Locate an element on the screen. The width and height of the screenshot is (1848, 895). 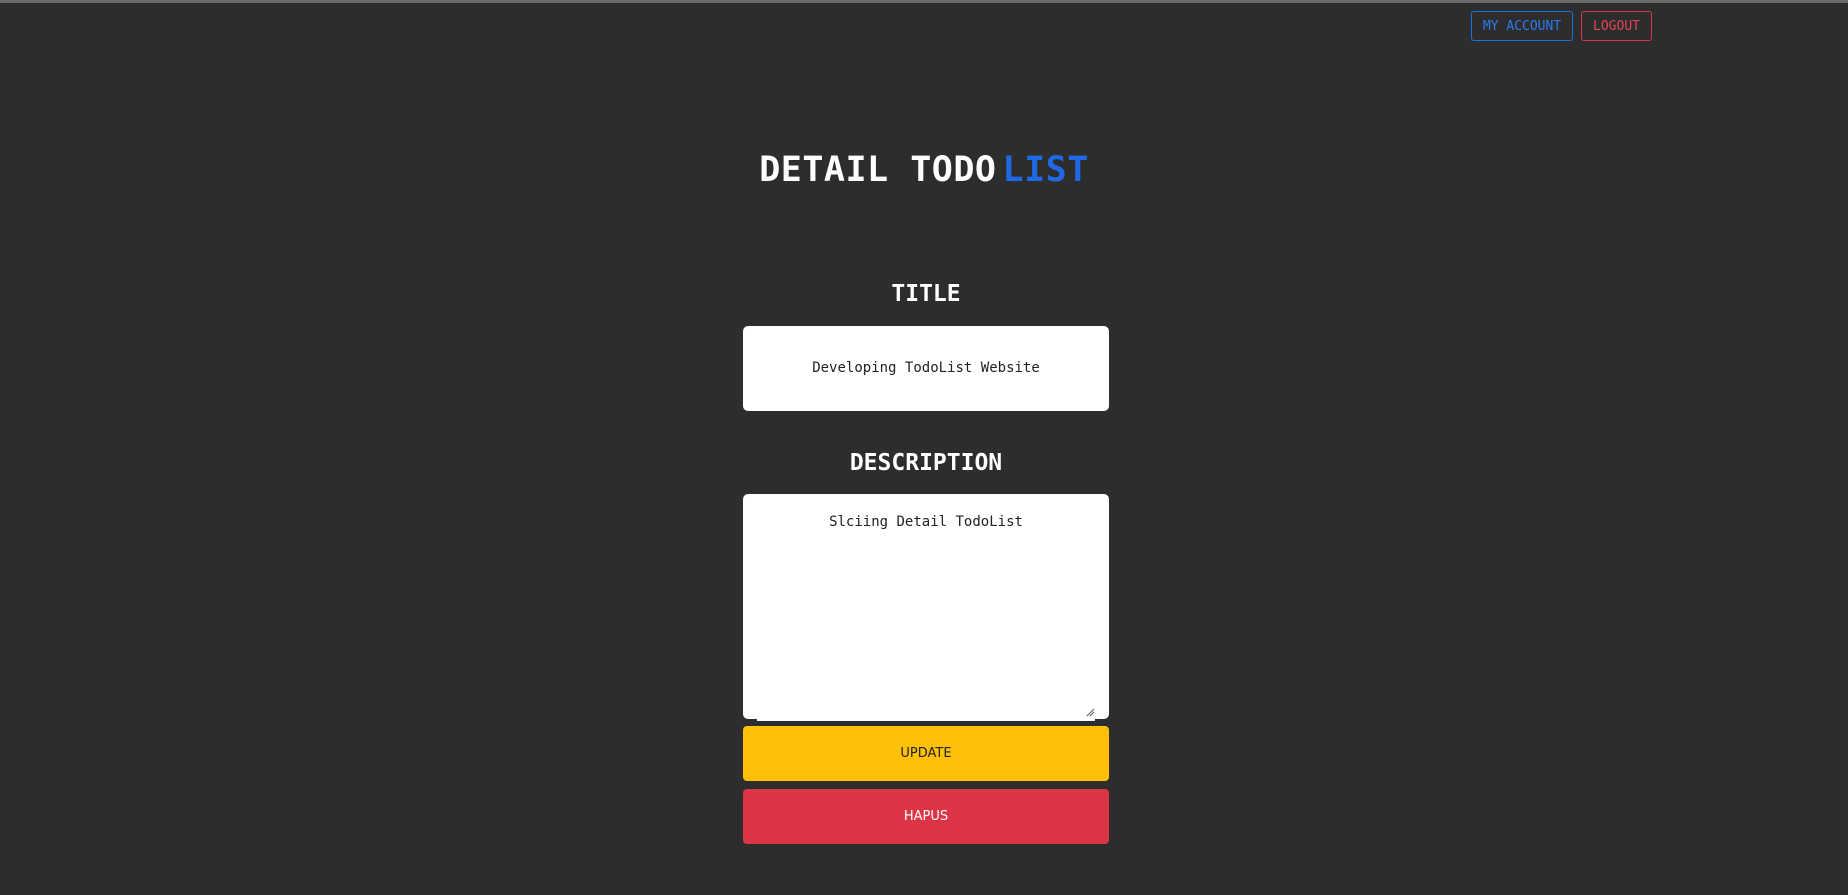
resize-grip-icon is located at coordinates (1090, 712).